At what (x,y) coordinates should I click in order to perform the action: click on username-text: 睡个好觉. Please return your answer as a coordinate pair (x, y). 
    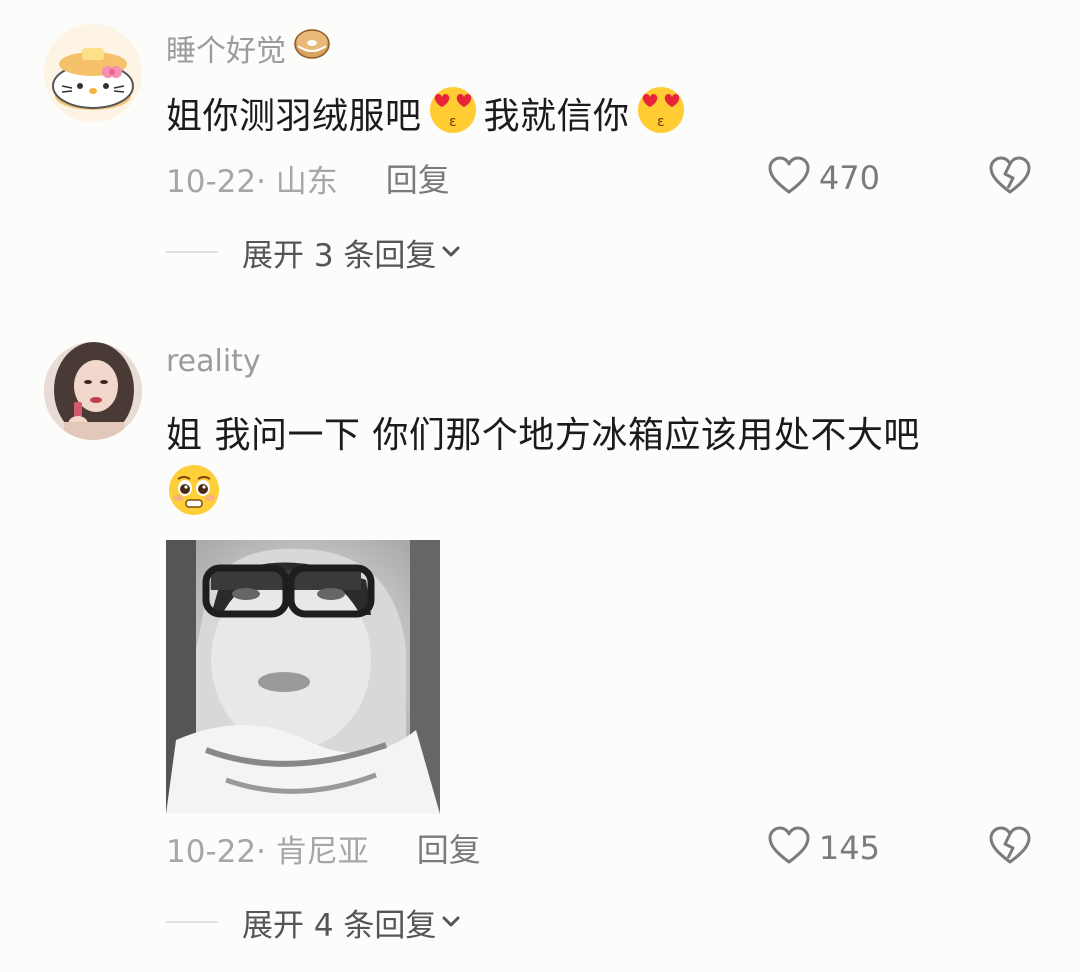
    Looking at the image, I should click on (226, 51).